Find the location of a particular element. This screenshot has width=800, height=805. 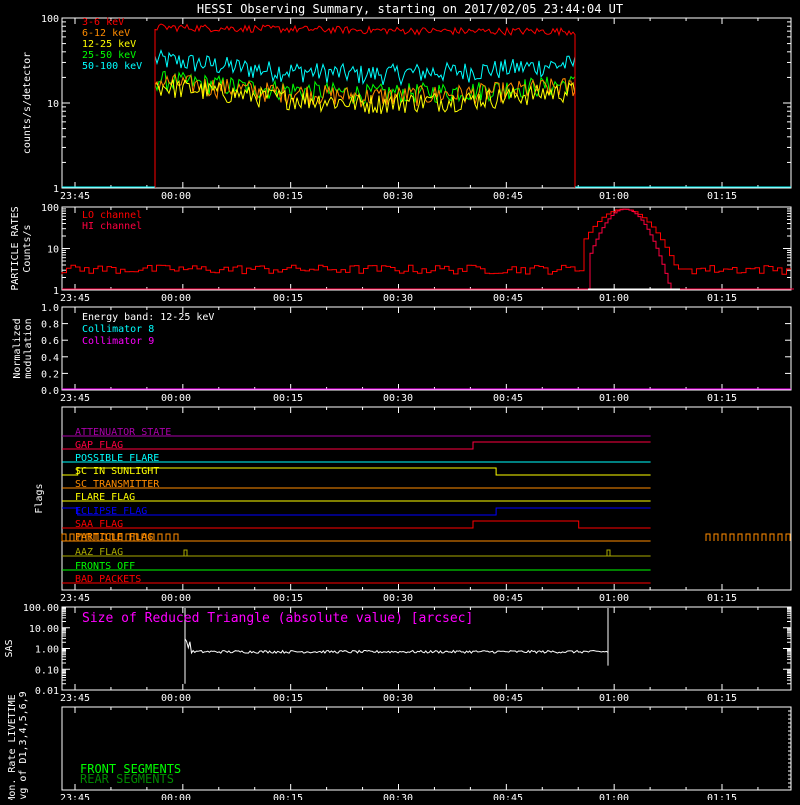

livetime-xtick-label: 23:45 is located at coordinates (75, 796).